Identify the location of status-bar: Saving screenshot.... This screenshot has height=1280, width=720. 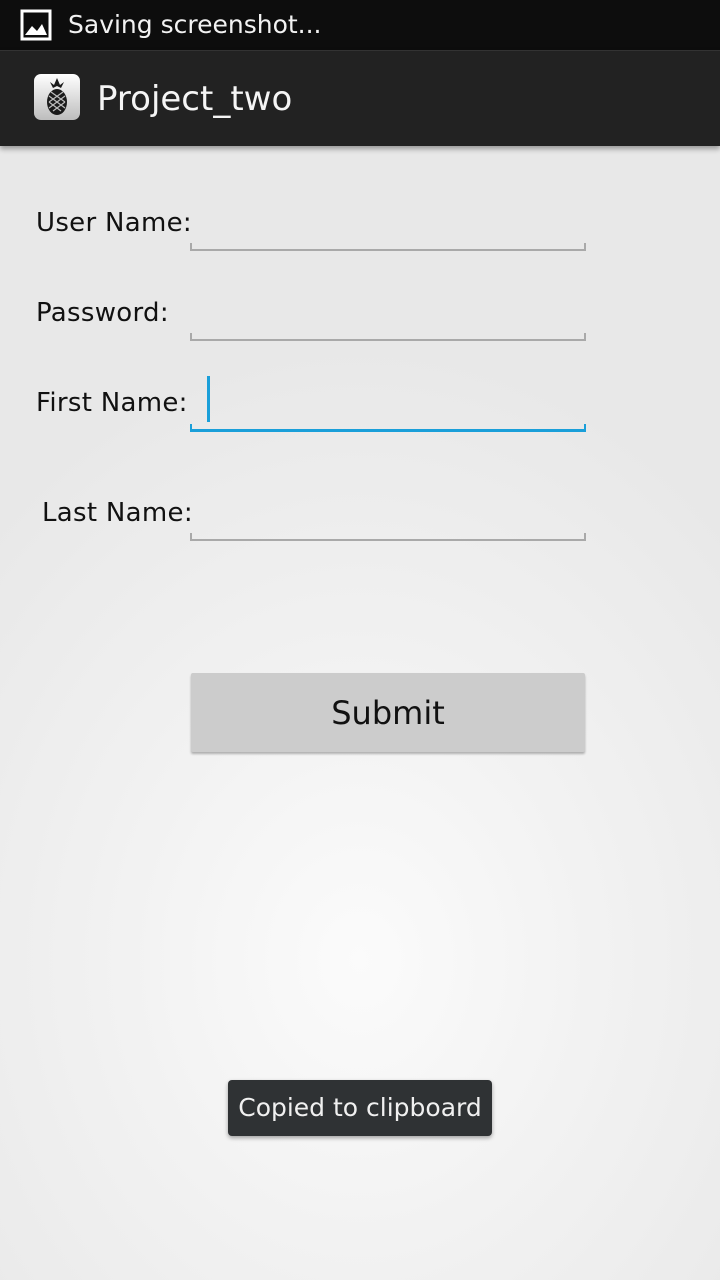
(360, 25).